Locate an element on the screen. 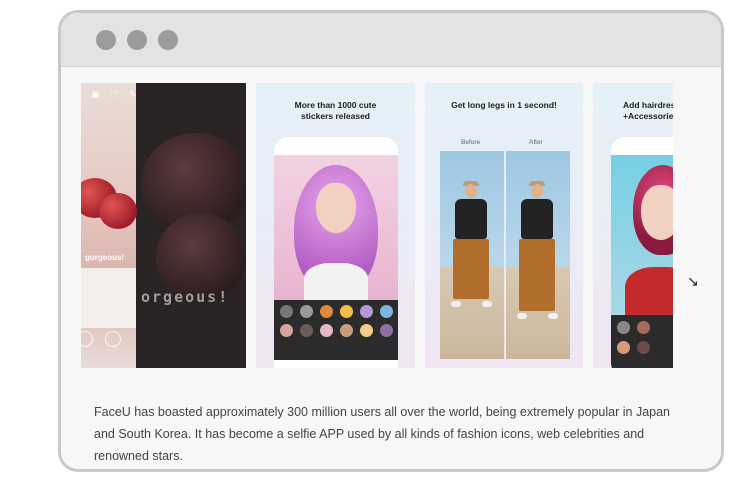  strawberry-image is located at coordinates (118, 211).